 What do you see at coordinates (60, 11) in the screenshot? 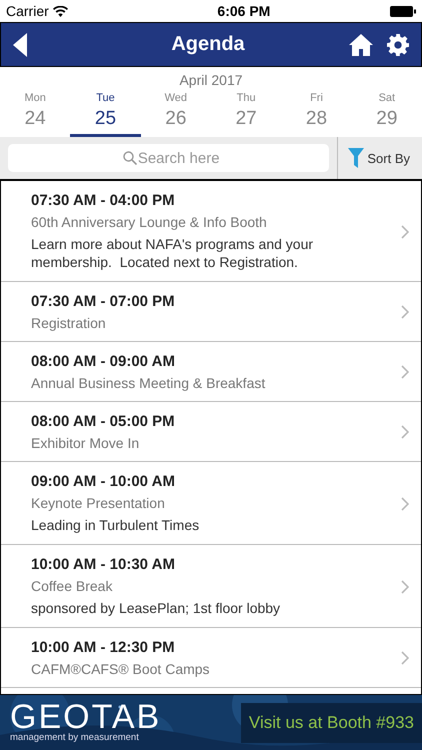
I see `wifi-icon` at bounding box center [60, 11].